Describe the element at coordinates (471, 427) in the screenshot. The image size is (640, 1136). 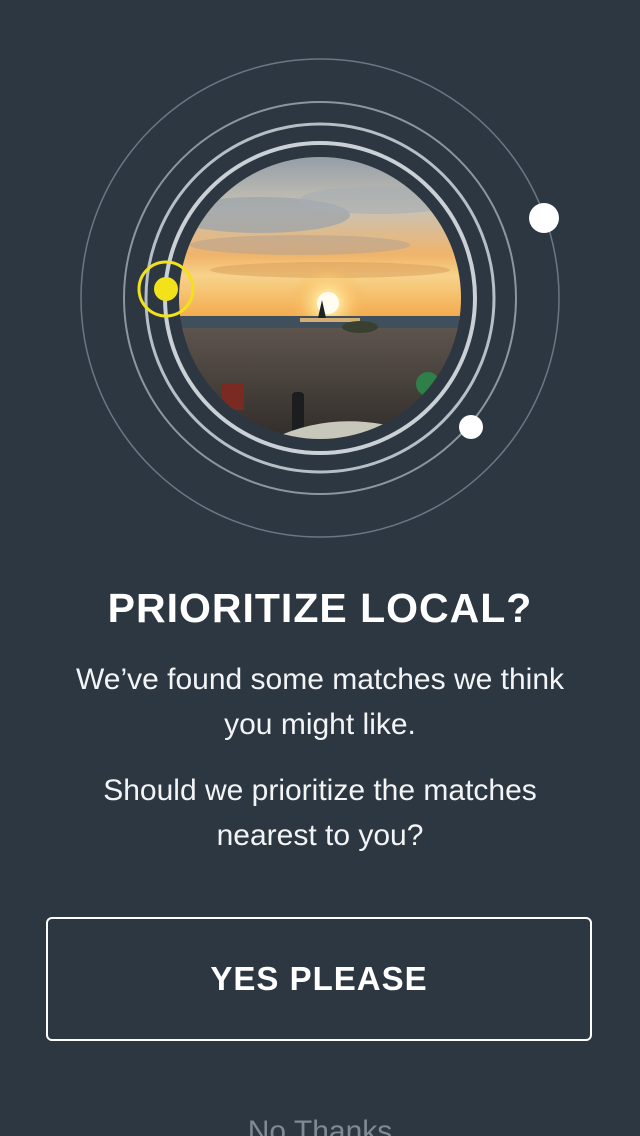
I see `orbit-dot-bottom-right` at that location.